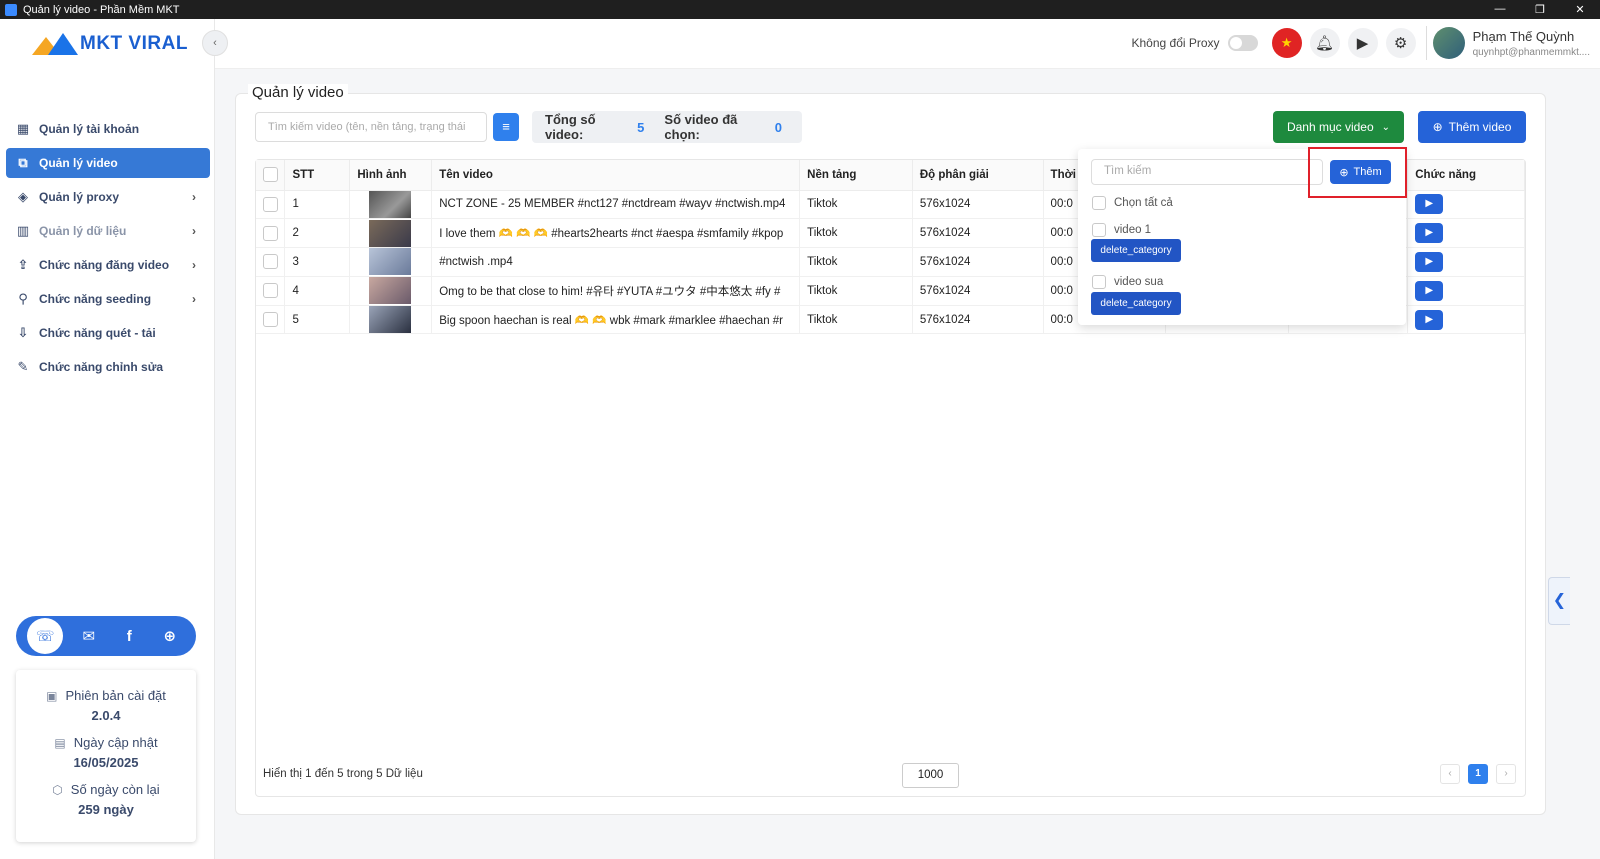 This screenshot has height=859, width=1600. What do you see at coordinates (115, 742) in the screenshot?
I see `update-label: Ngày cập nhật` at bounding box center [115, 742].